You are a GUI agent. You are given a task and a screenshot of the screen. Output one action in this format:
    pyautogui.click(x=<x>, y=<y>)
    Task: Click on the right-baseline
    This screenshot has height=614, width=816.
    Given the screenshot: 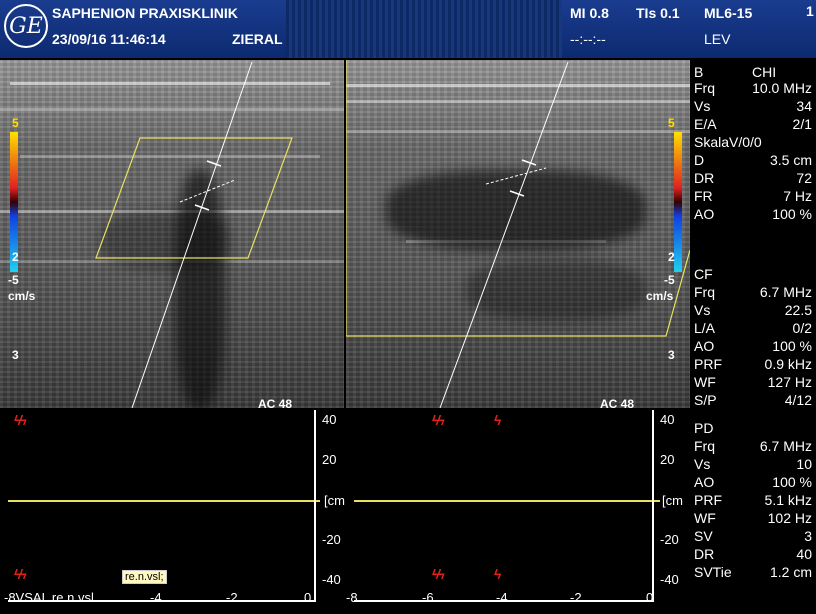 What is the action you would take?
    pyautogui.click(x=507, y=501)
    